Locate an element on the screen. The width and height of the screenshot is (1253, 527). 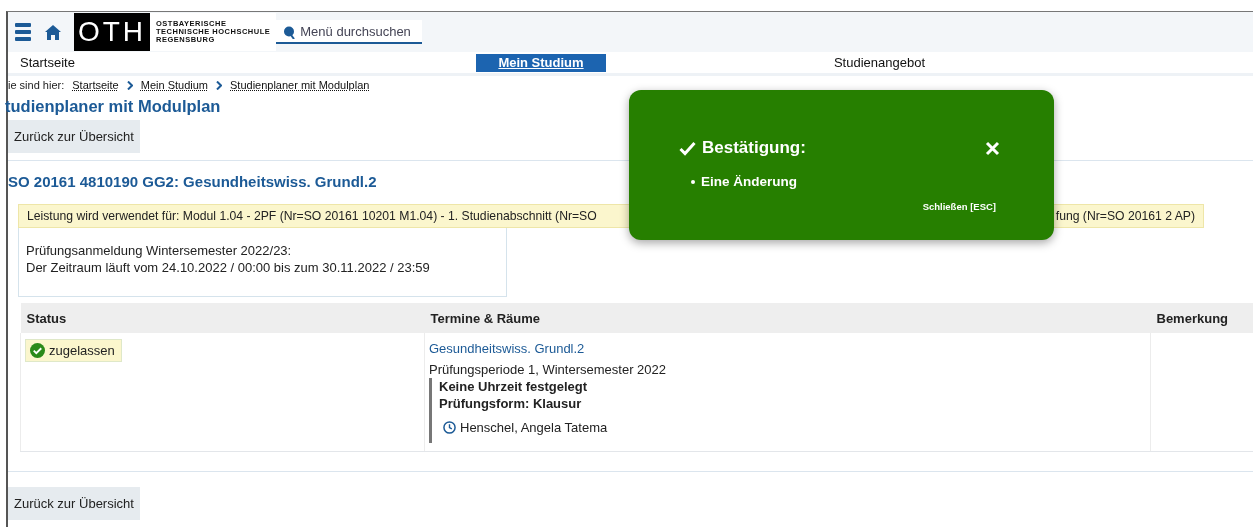
menu-icon is located at coordinates (23, 32).